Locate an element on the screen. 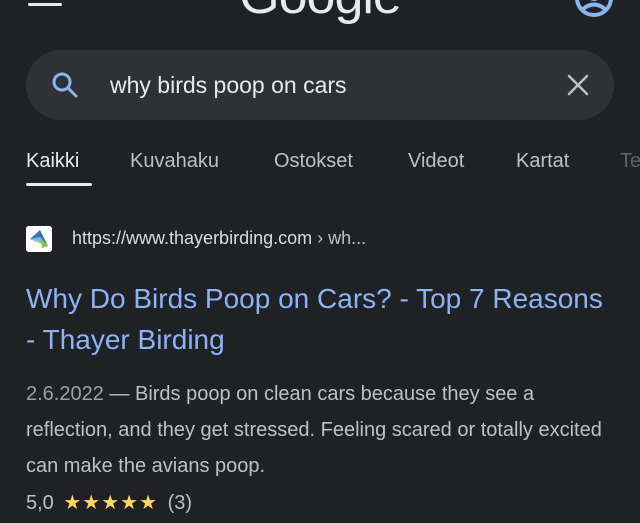 The image size is (640, 523). close-icon is located at coordinates (578, 85).